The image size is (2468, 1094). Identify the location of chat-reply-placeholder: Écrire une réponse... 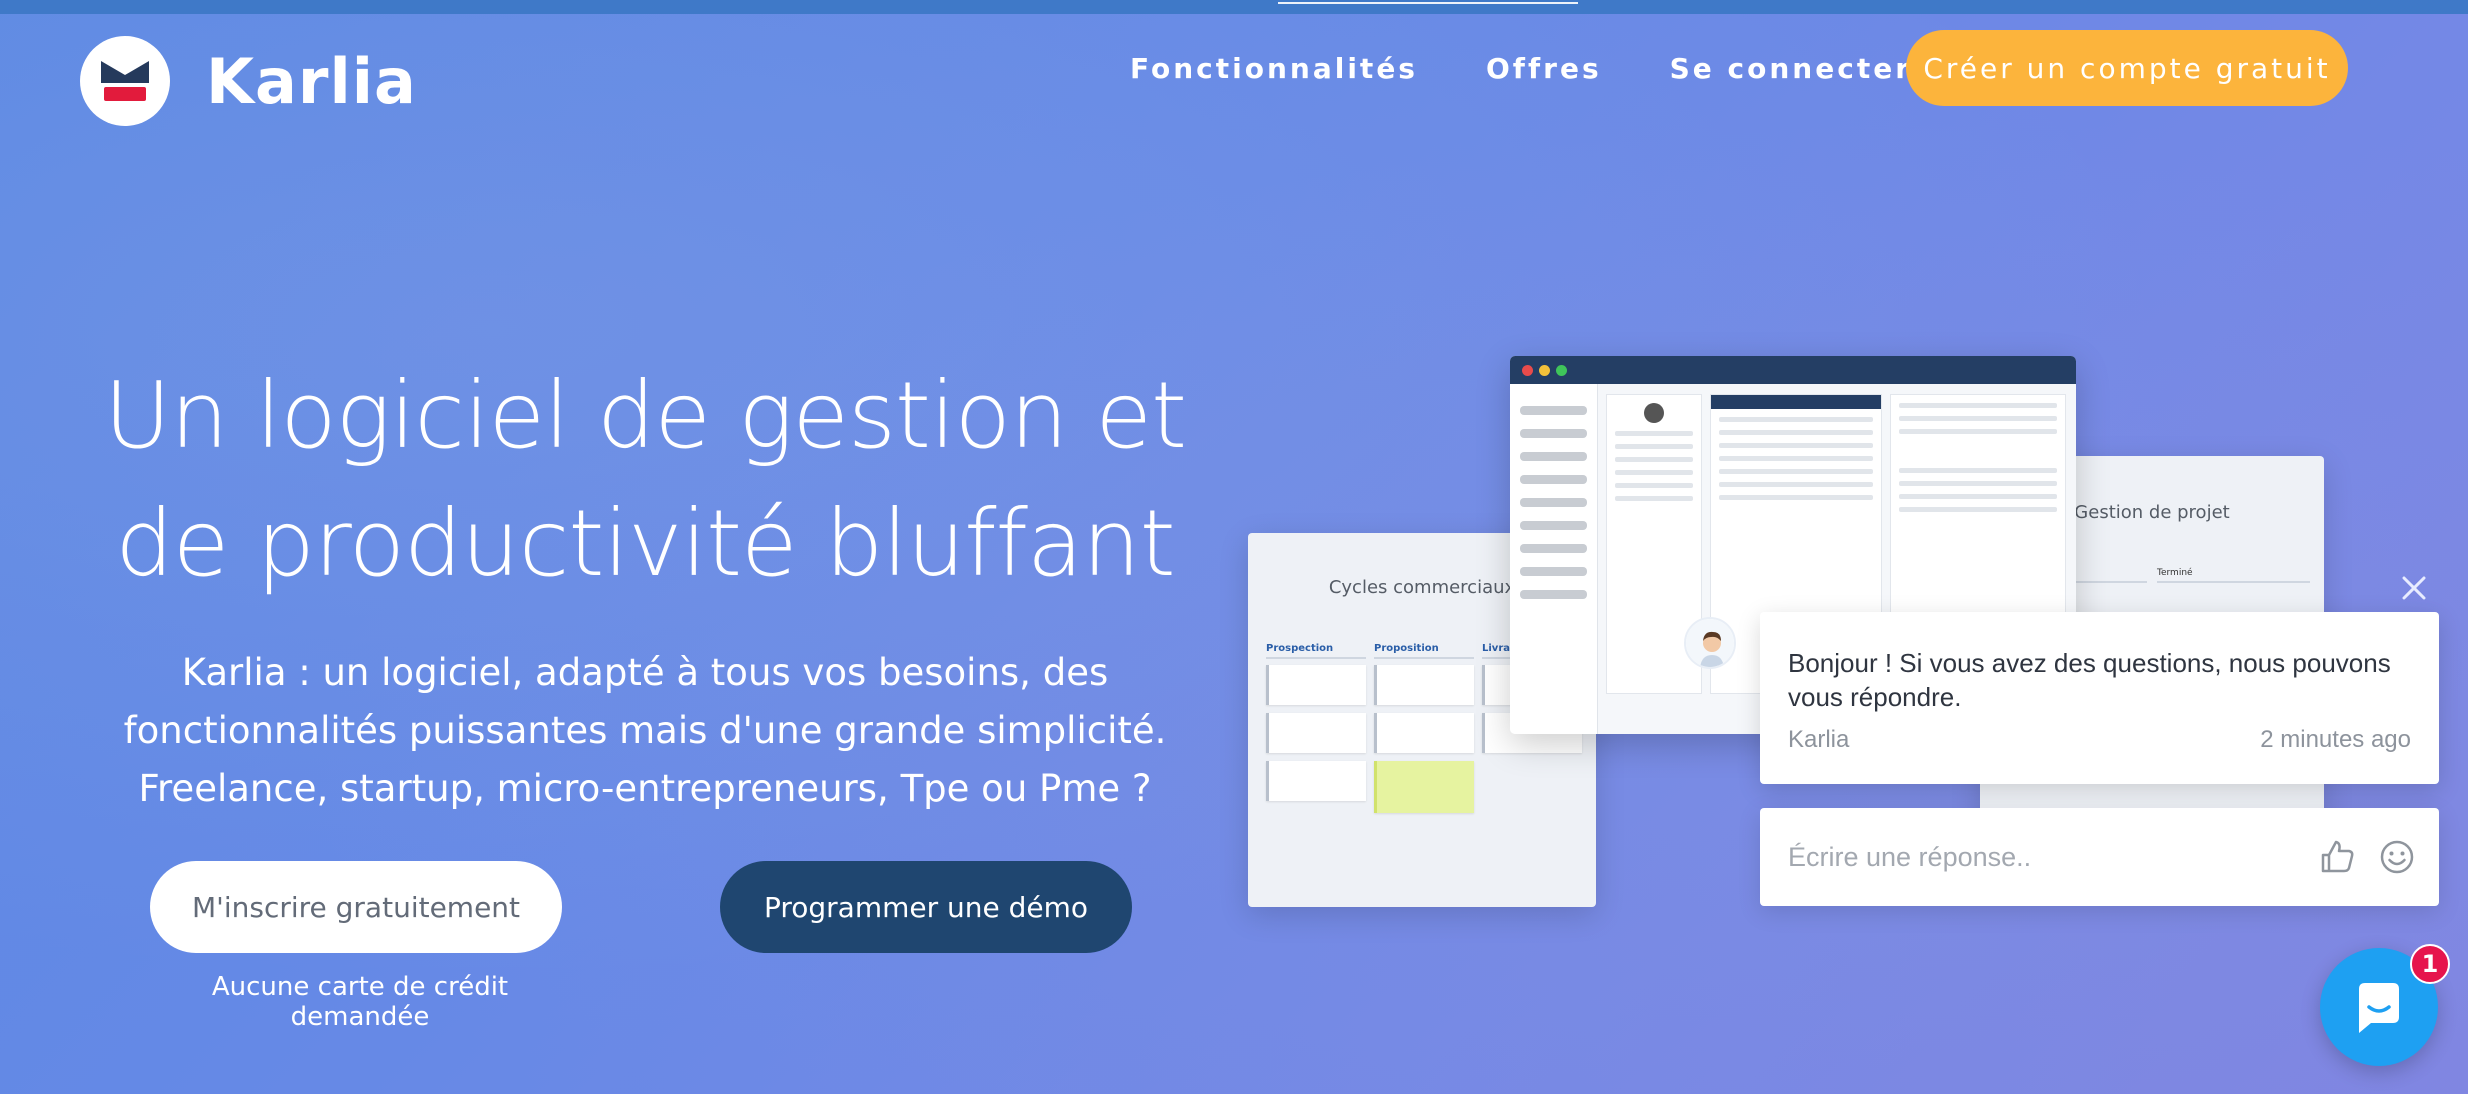
(2042, 857).